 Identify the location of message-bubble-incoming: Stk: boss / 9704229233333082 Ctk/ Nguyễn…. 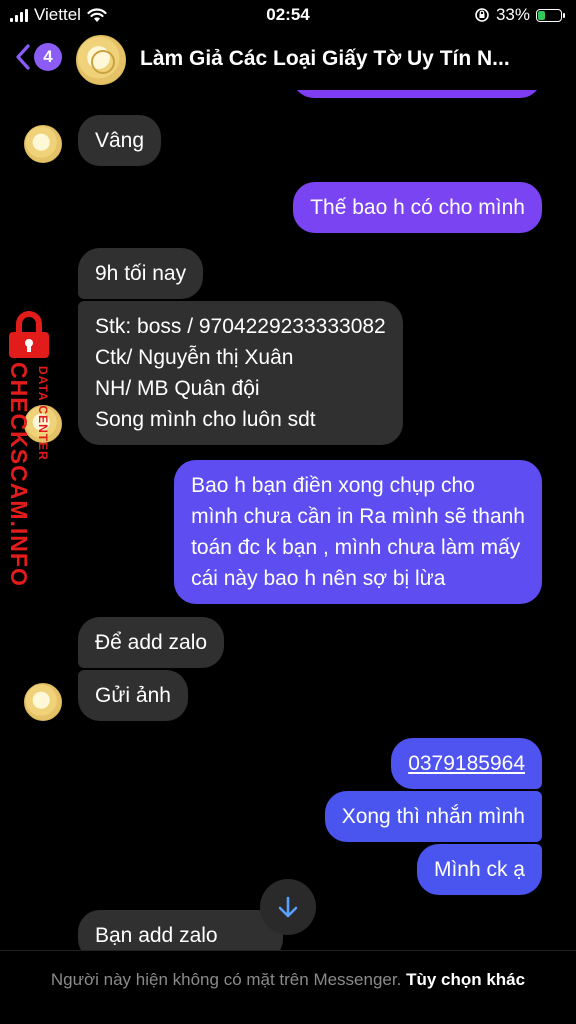
(240, 373).